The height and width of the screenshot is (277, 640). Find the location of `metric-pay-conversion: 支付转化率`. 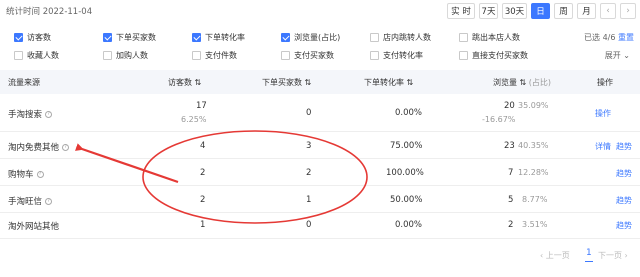

metric-pay-conversion: 支付转化率 is located at coordinates (396, 55).